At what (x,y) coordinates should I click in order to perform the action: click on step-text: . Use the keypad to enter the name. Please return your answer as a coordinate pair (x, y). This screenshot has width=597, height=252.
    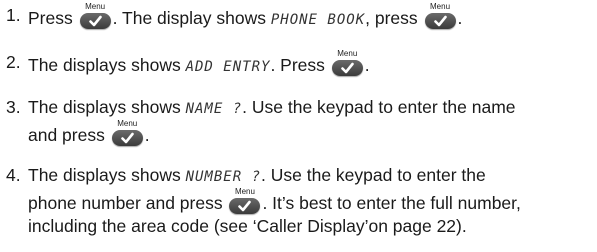
    Looking at the image, I should click on (379, 107).